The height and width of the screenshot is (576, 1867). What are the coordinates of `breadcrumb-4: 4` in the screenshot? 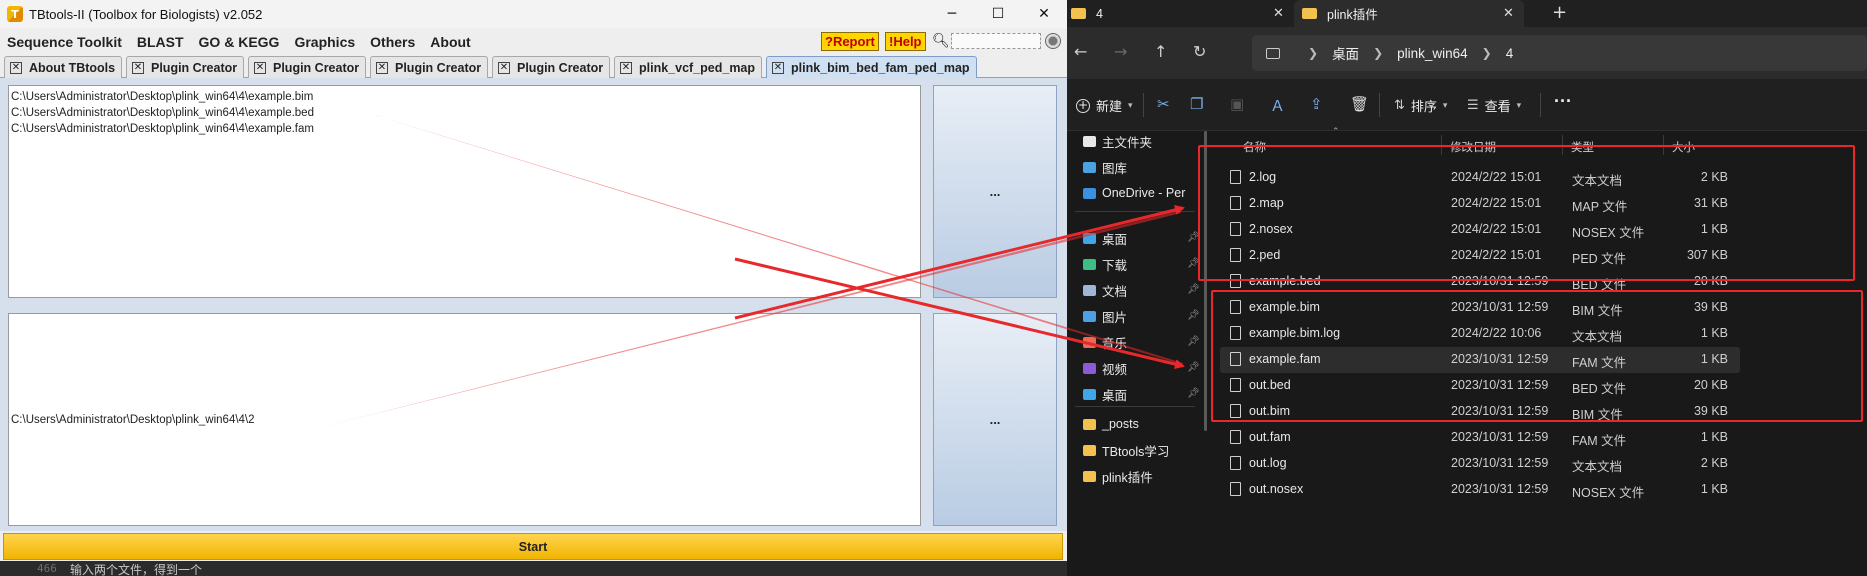 It's located at (1510, 53).